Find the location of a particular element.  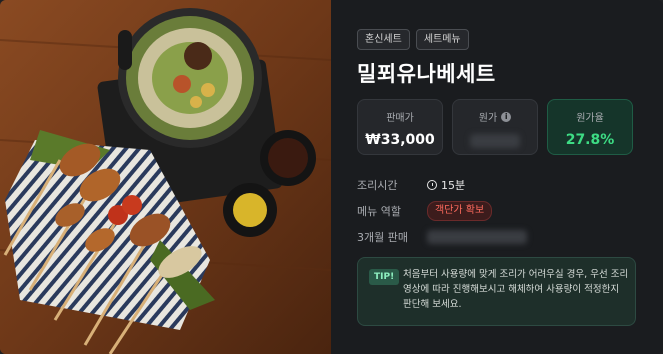

menu-title: 밀푀유나베세트 is located at coordinates (426, 74).